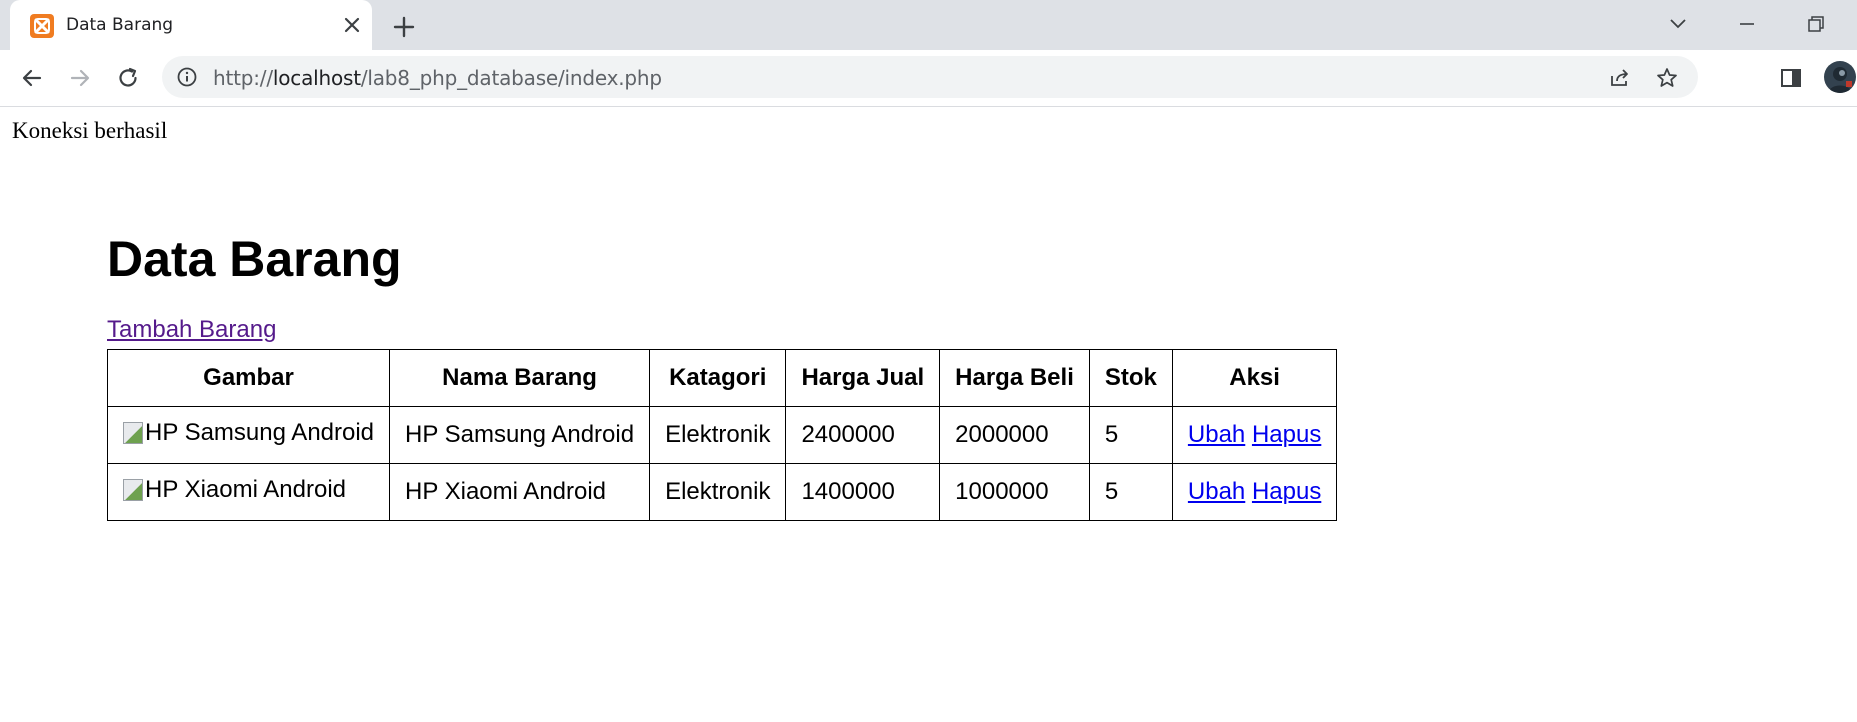  I want to click on item-name: HP Xiaomi Android, so click(520, 492).